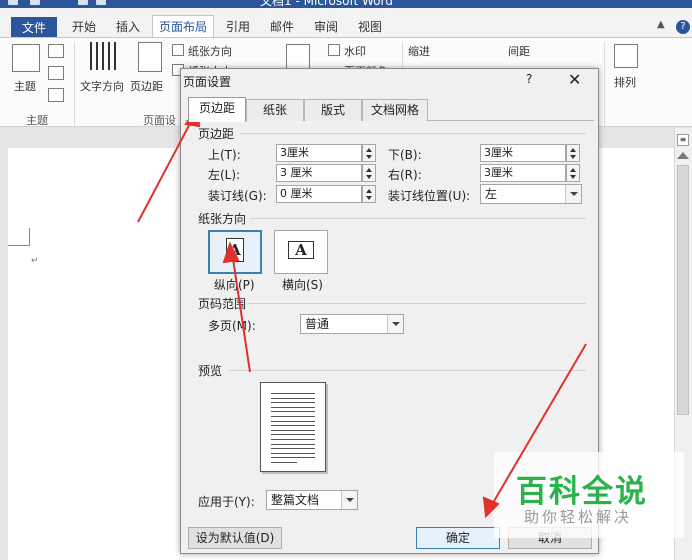 The height and width of the screenshot is (560, 692). I want to click on apply-to-label: 应用于(Y):, so click(226, 502).